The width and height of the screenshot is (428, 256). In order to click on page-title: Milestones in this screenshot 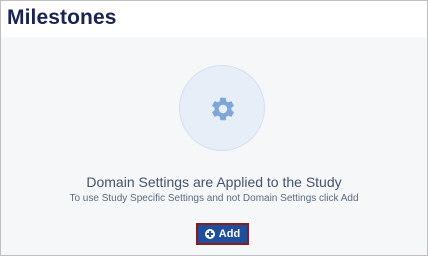, I will do `click(62, 17)`.